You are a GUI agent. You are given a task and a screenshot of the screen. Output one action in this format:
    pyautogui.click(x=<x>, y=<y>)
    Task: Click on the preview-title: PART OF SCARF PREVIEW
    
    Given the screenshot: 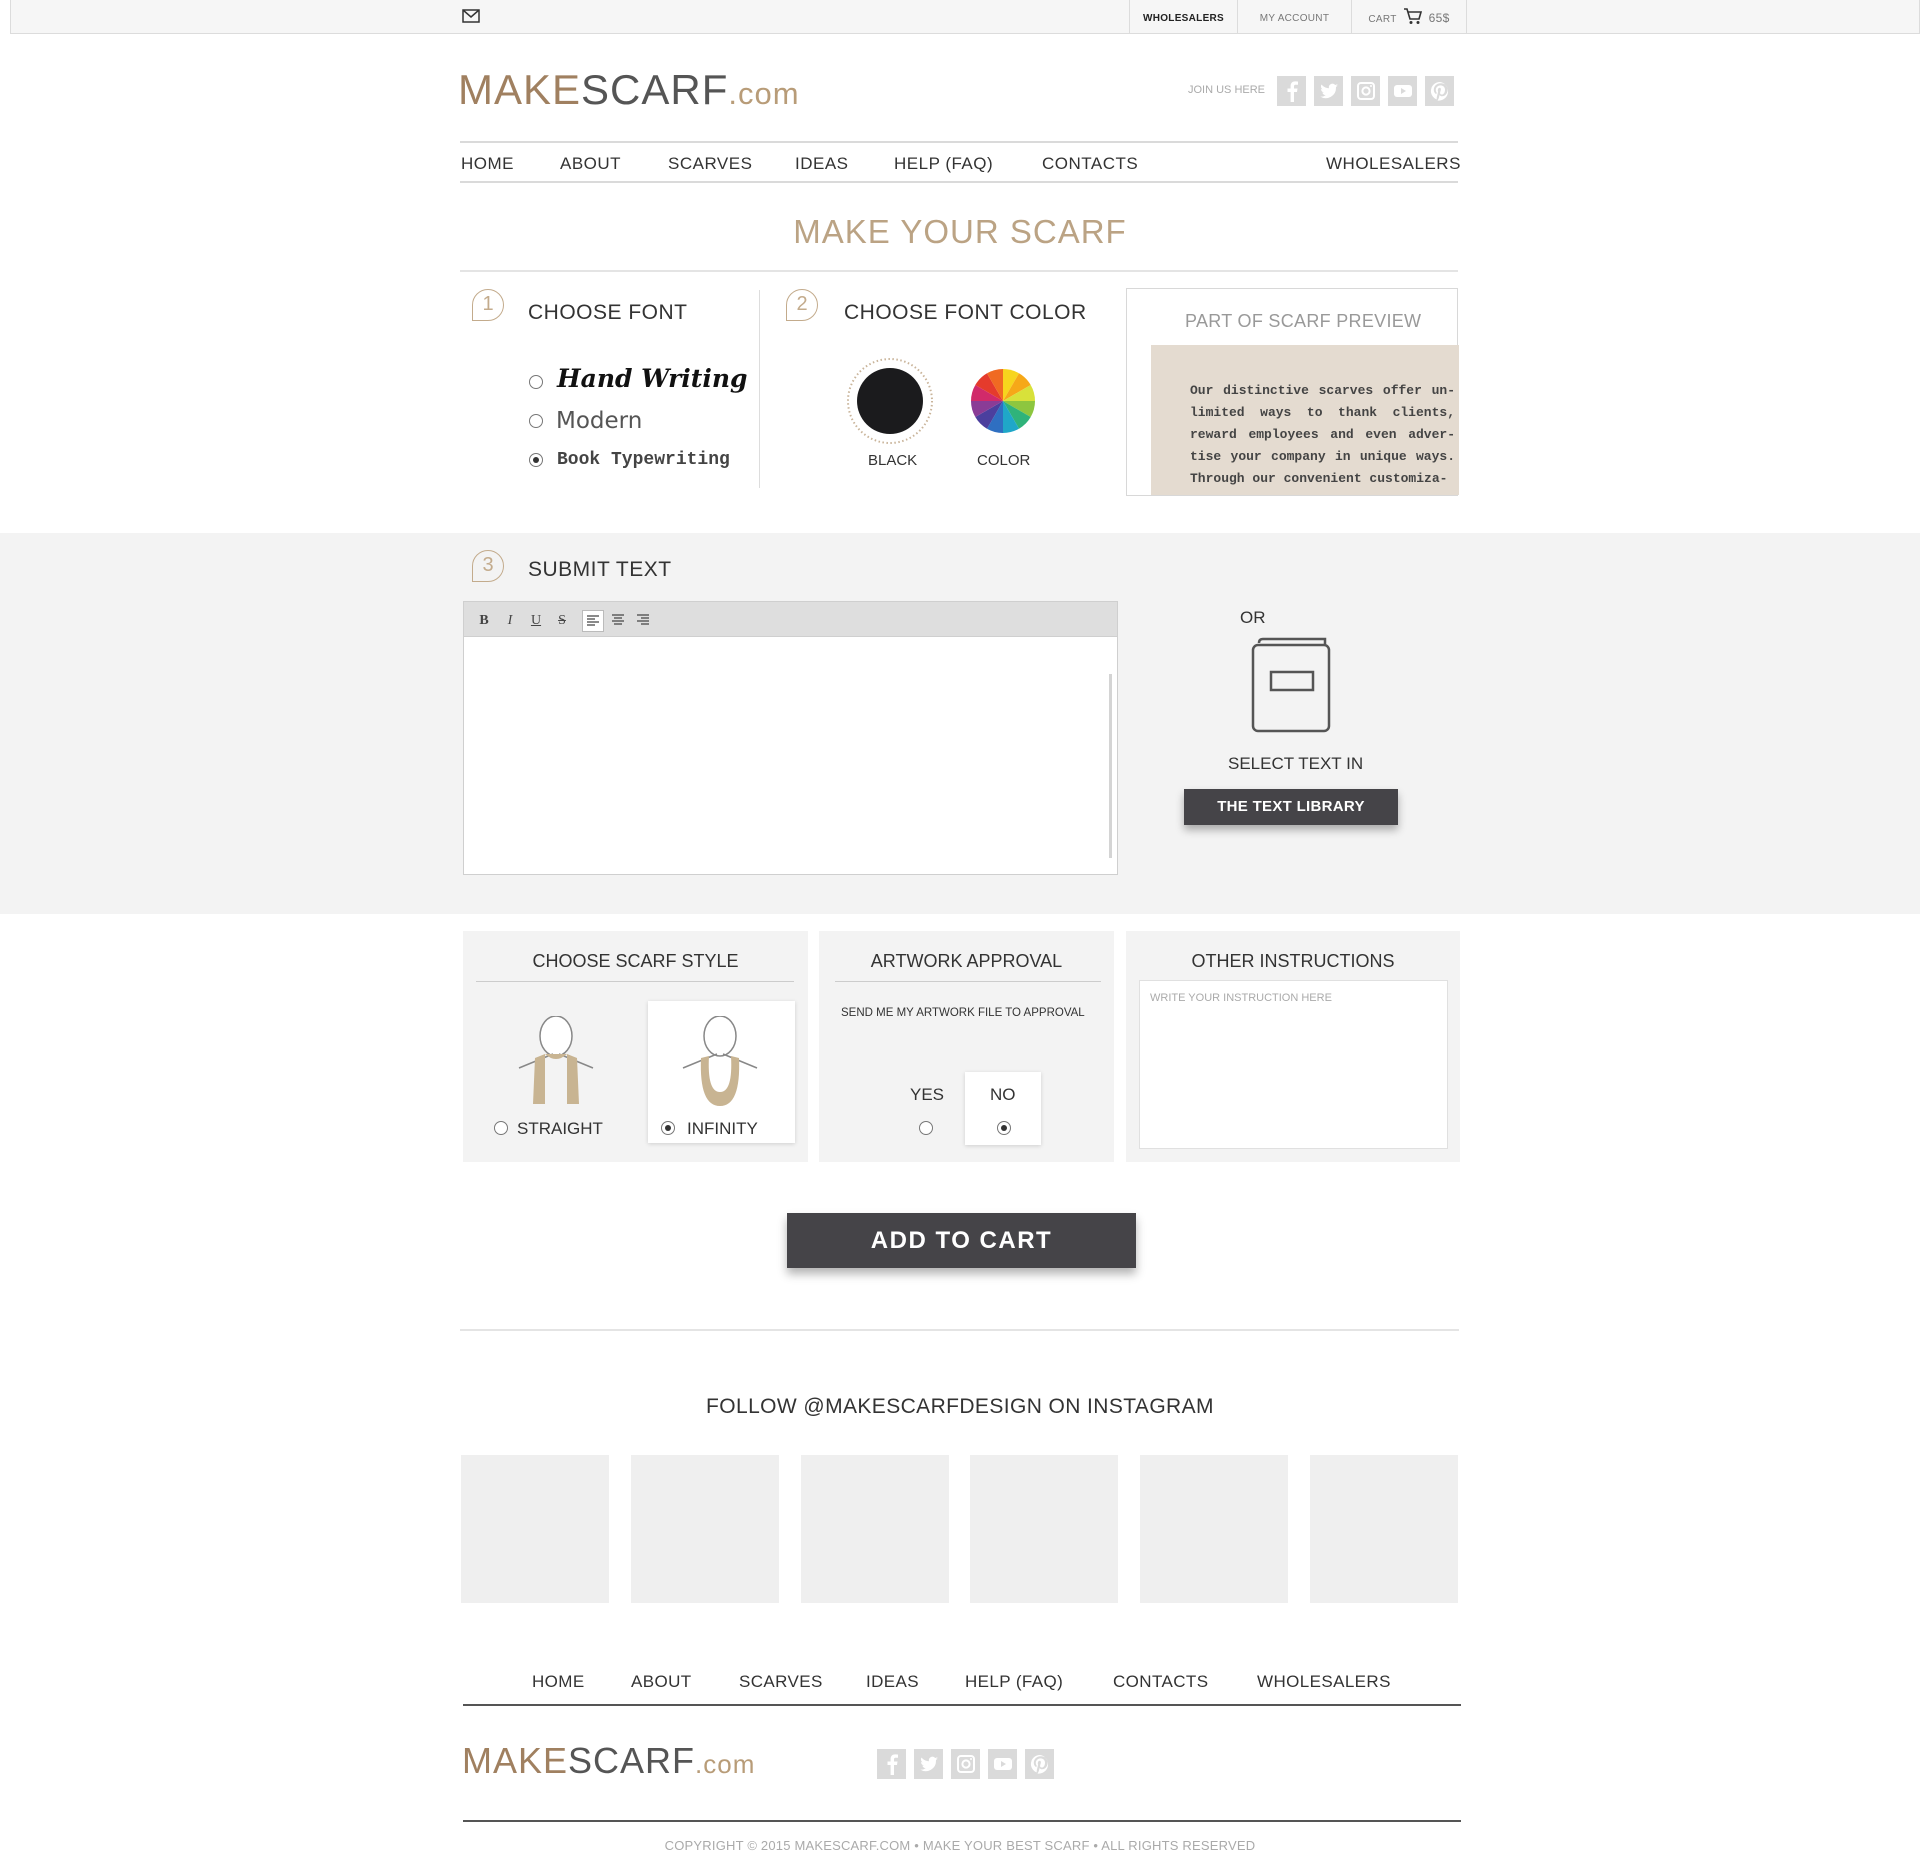 What is the action you would take?
    pyautogui.click(x=1303, y=321)
    